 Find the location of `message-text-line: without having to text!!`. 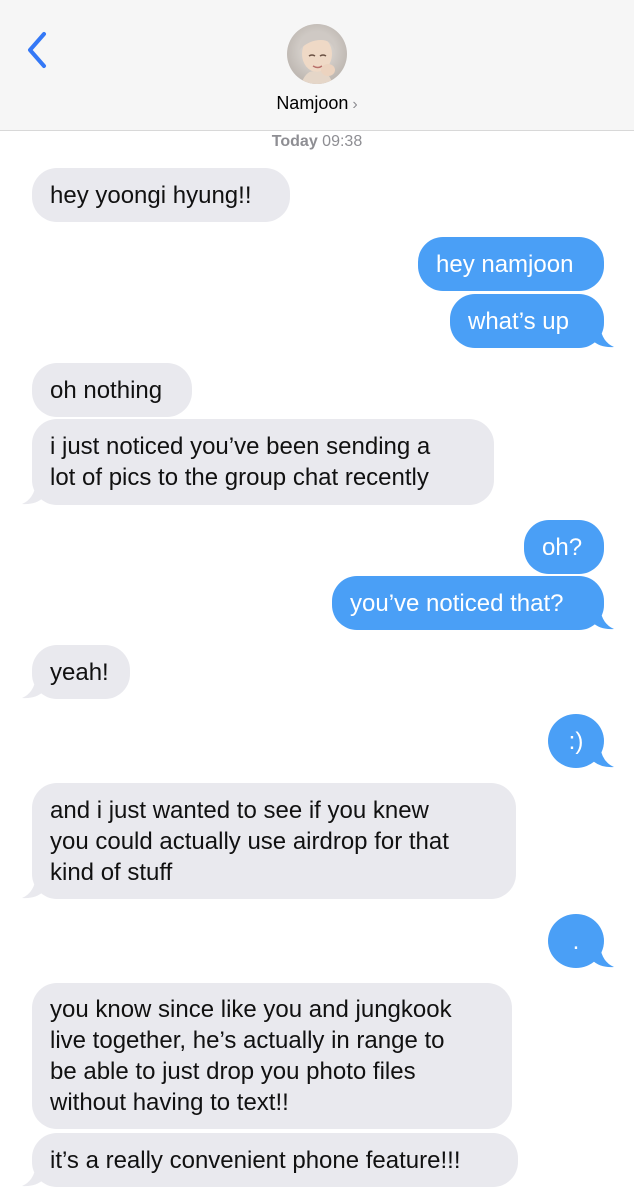

message-text-line: without having to text!! is located at coordinates (169, 1102).